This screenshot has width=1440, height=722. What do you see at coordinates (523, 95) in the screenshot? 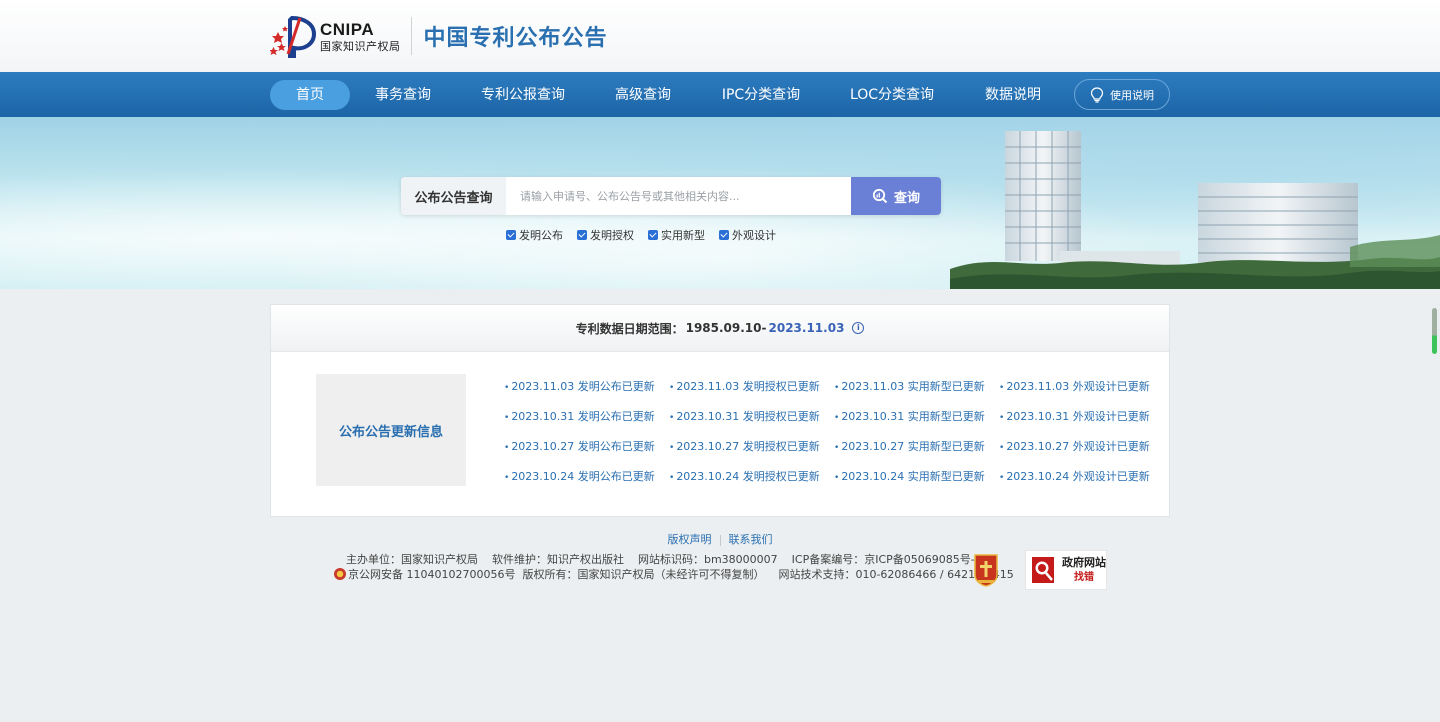
I see `nav-item-gazette-query: 专利公报查询` at bounding box center [523, 95].